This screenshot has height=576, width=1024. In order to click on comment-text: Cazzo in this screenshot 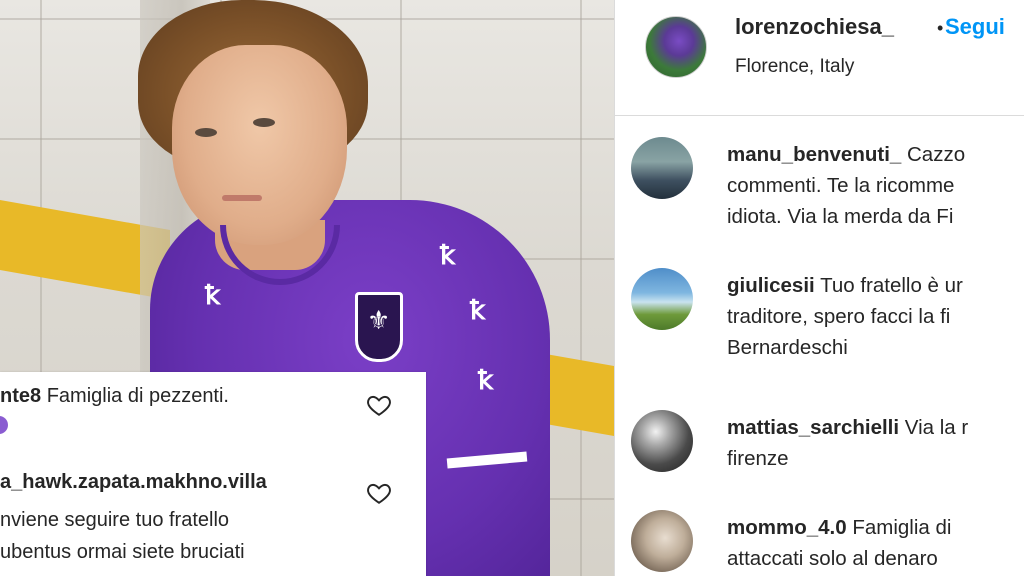, I will do `click(936, 154)`.